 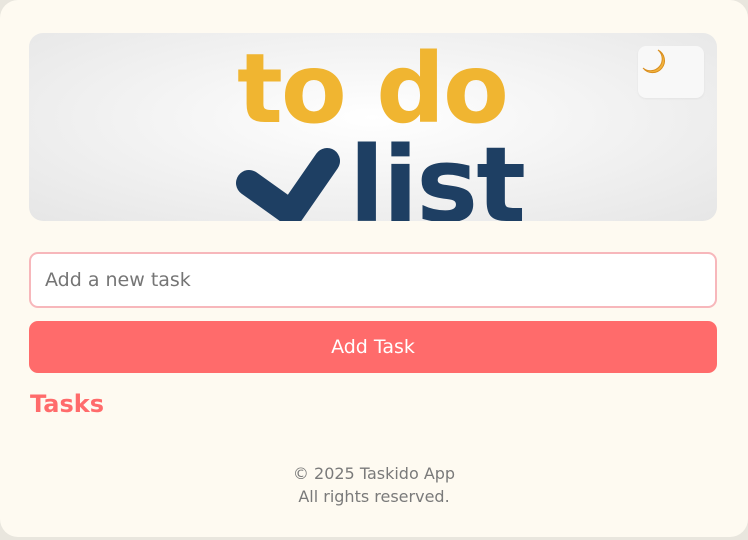 I want to click on footer-copyright: © 2025 Taskido App, so click(x=374, y=473).